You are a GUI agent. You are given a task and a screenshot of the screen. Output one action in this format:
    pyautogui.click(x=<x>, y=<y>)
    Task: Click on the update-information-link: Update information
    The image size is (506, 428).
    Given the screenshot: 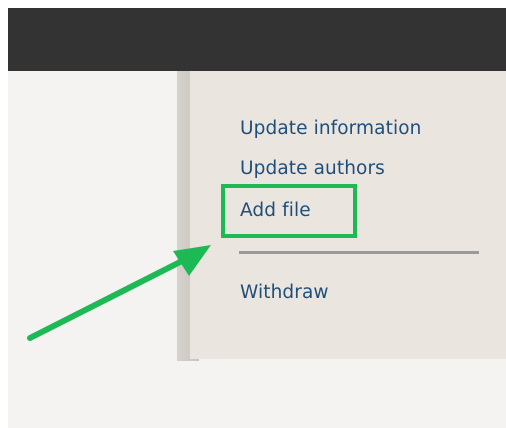 What is the action you would take?
    pyautogui.click(x=330, y=128)
    